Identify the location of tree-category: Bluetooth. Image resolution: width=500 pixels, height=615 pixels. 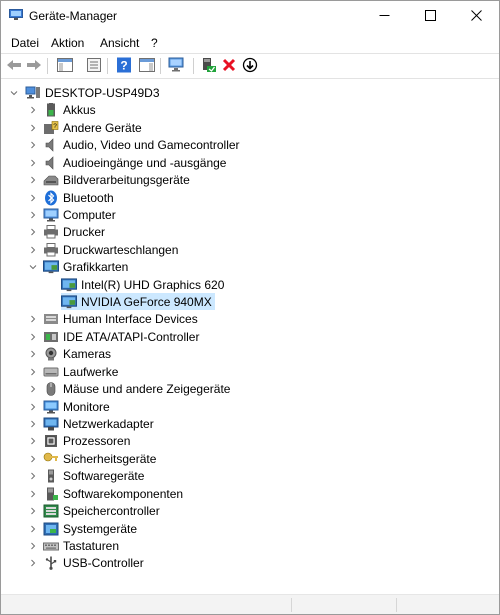
(72, 197).